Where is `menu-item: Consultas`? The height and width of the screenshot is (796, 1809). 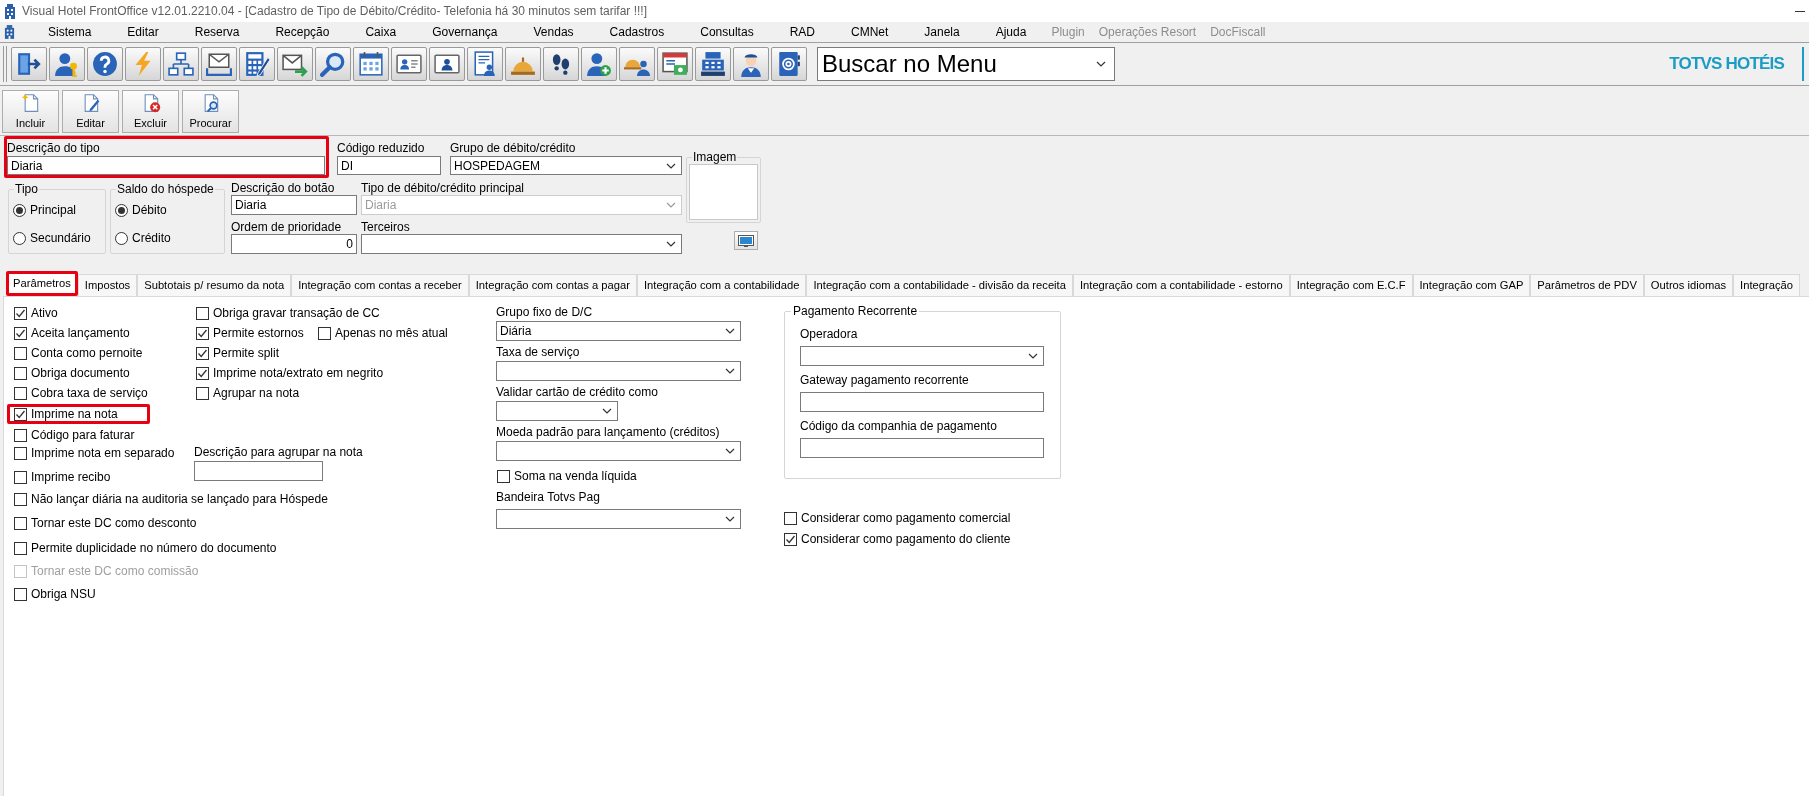 menu-item: Consultas is located at coordinates (727, 32).